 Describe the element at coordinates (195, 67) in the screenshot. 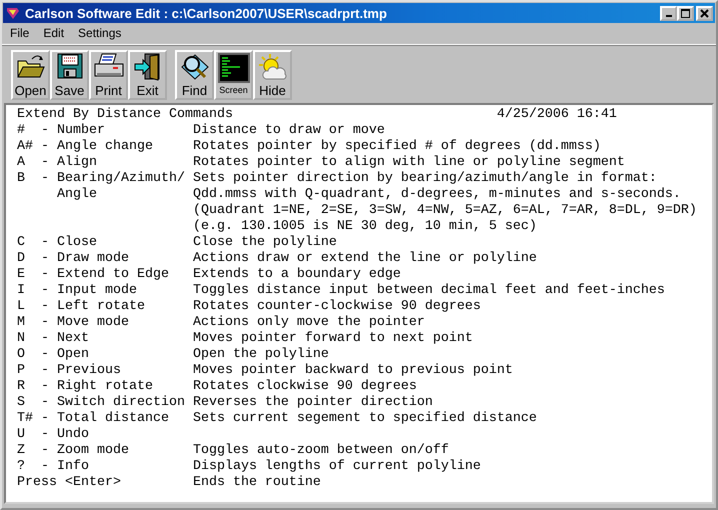

I see `magnifier-icon` at that location.